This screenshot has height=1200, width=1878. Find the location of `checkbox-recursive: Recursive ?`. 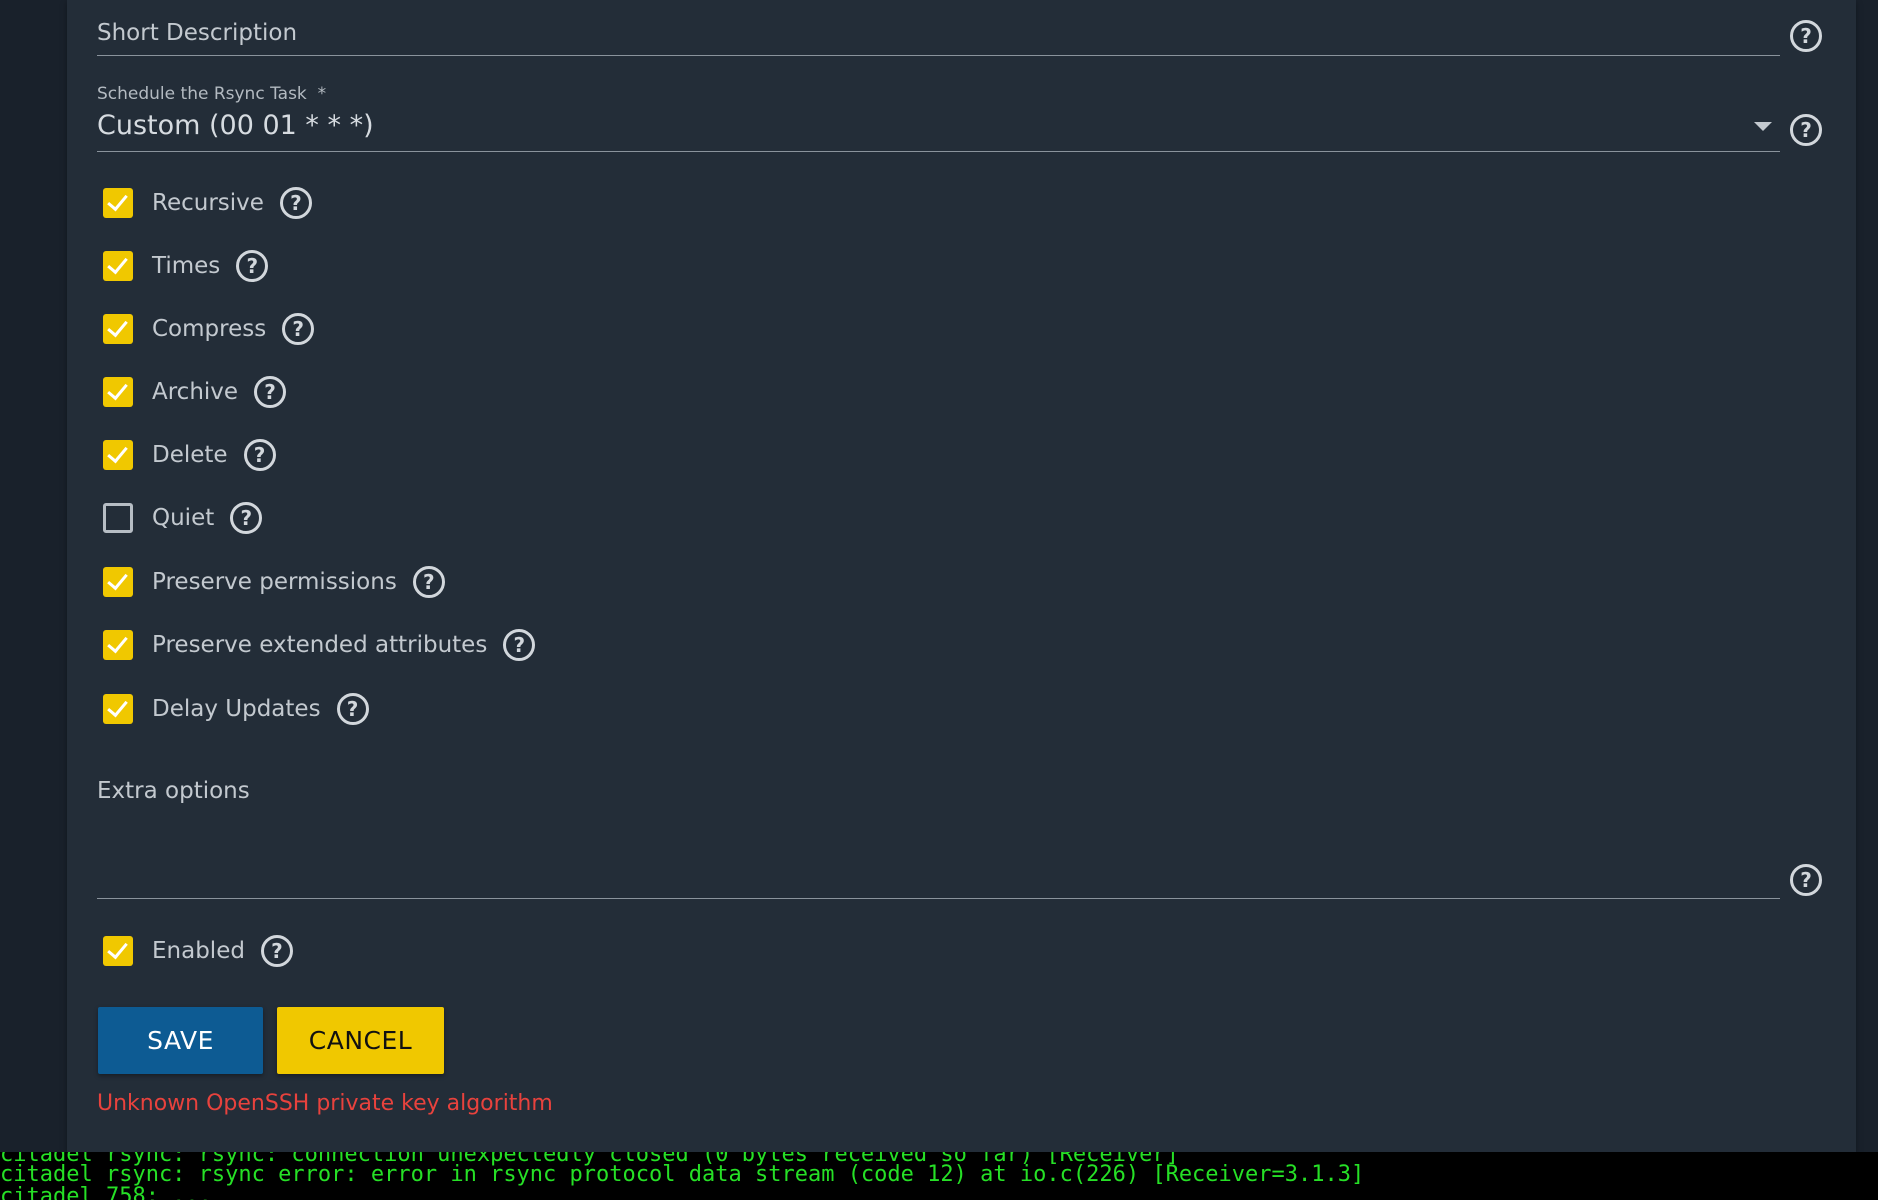

checkbox-recursive: Recursive ? is located at coordinates (207, 203).